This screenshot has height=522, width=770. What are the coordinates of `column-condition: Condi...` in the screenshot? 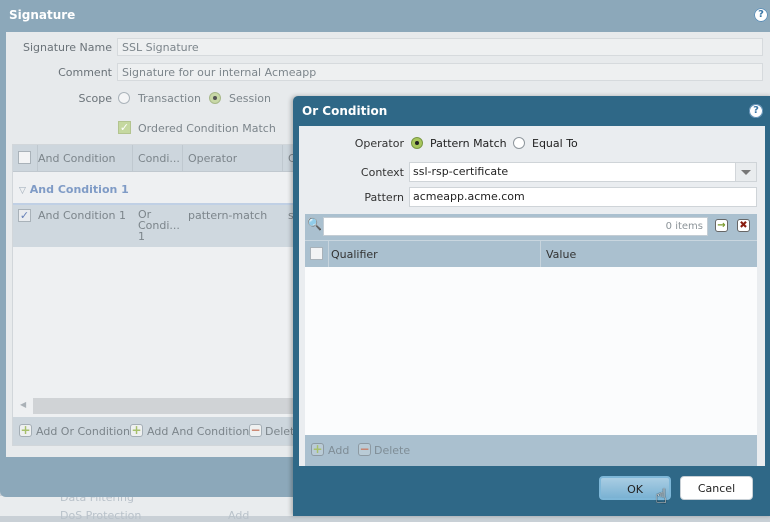 It's located at (160, 158).